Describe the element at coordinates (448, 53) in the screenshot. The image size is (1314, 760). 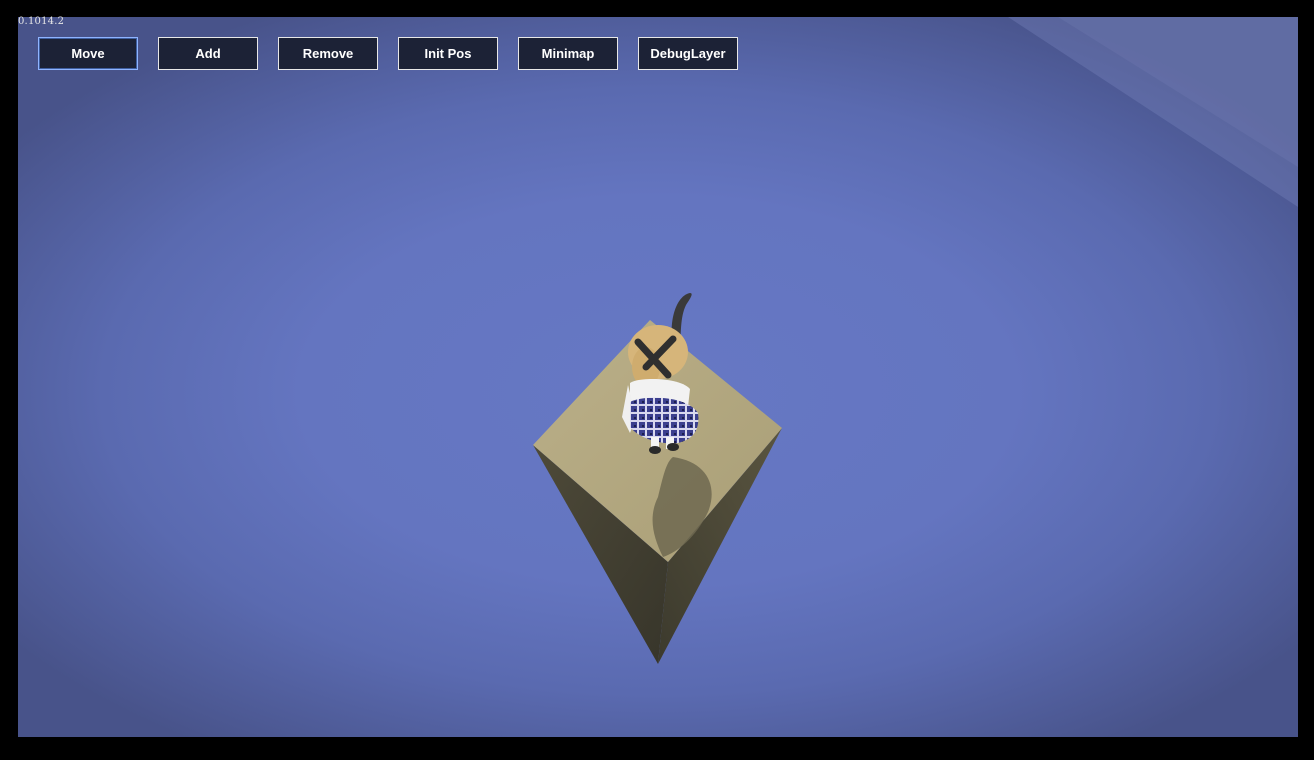
I see `init-pos-button: Init Pos` at that location.